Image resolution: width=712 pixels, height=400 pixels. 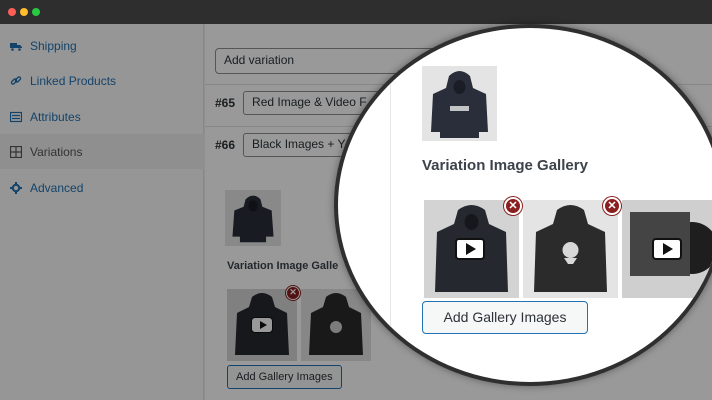 What do you see at coordinates (24, 12) in the screenshot?
I see `minimize-window-button` at bounding box center [24, 12].